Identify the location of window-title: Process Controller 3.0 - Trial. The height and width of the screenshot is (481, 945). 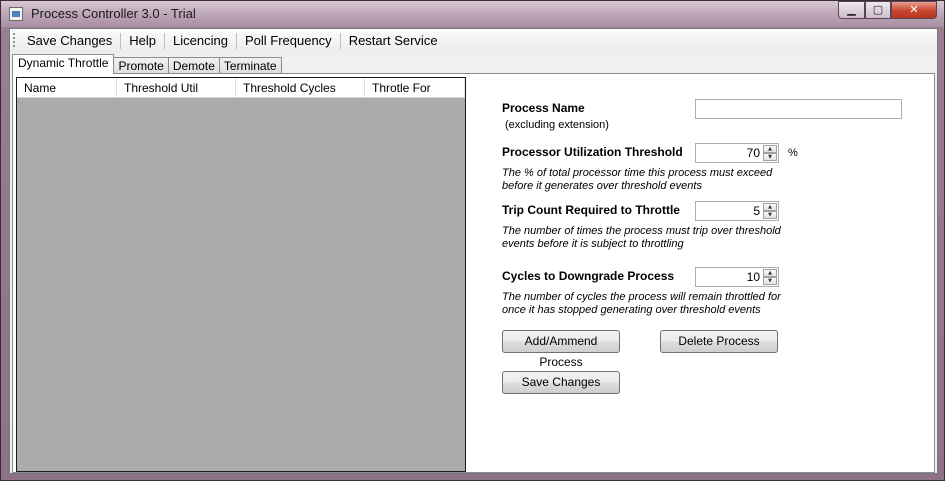
(113, 13).